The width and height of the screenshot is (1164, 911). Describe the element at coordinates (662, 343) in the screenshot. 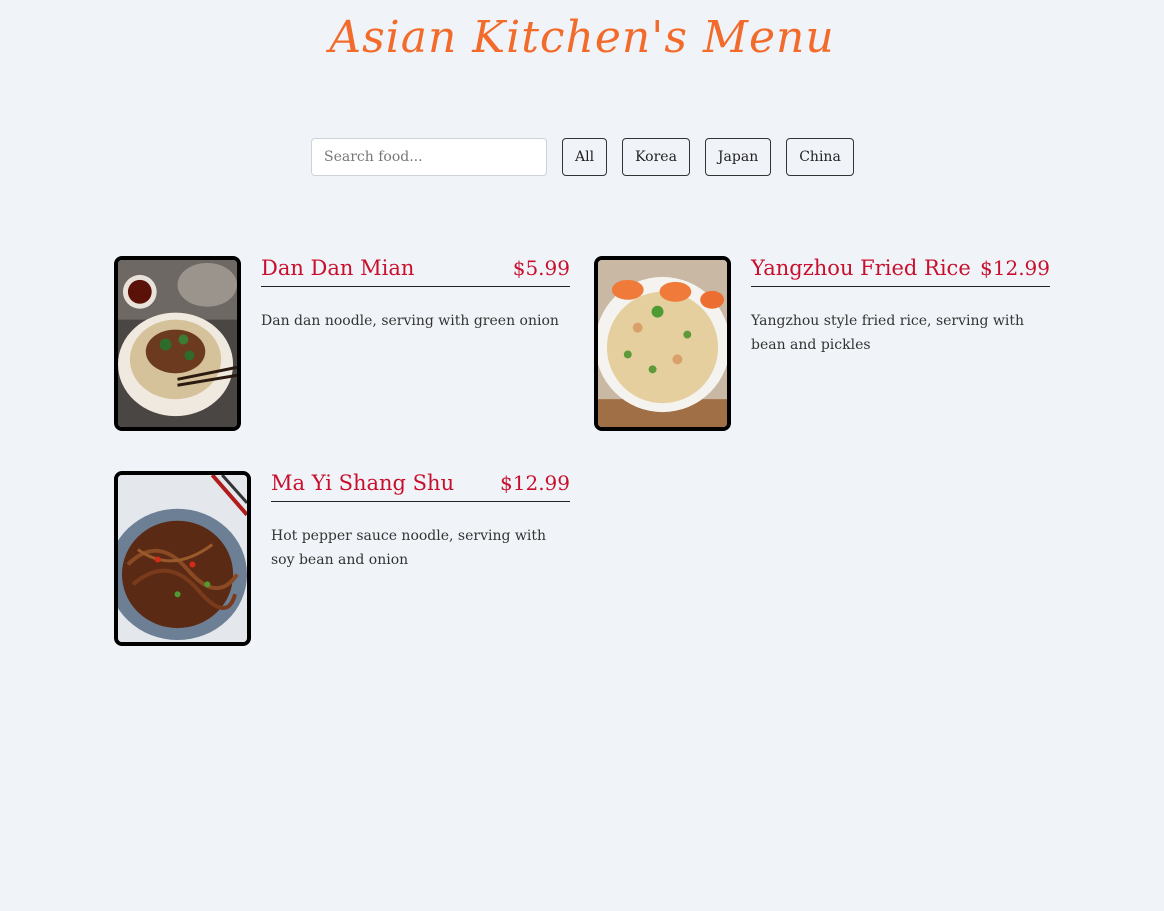

I see `fried-rice-photo` at that location.